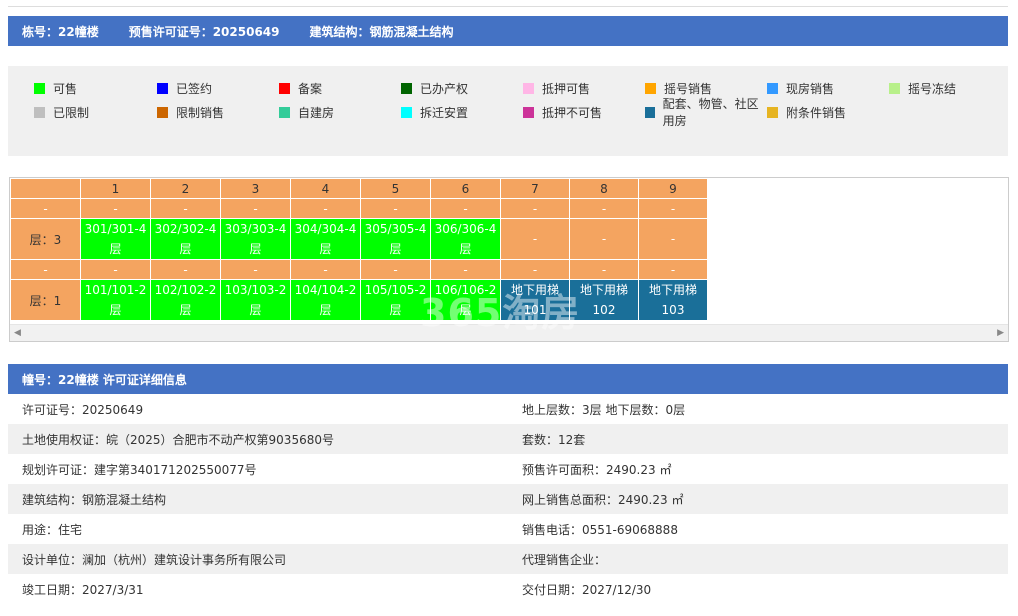 The height and width of the screenshot is (616, 1018). What do you see at coordinates (340, 112) in the screenshot?
I see `legend-item: 自建房` at bounding box center [340, 112].